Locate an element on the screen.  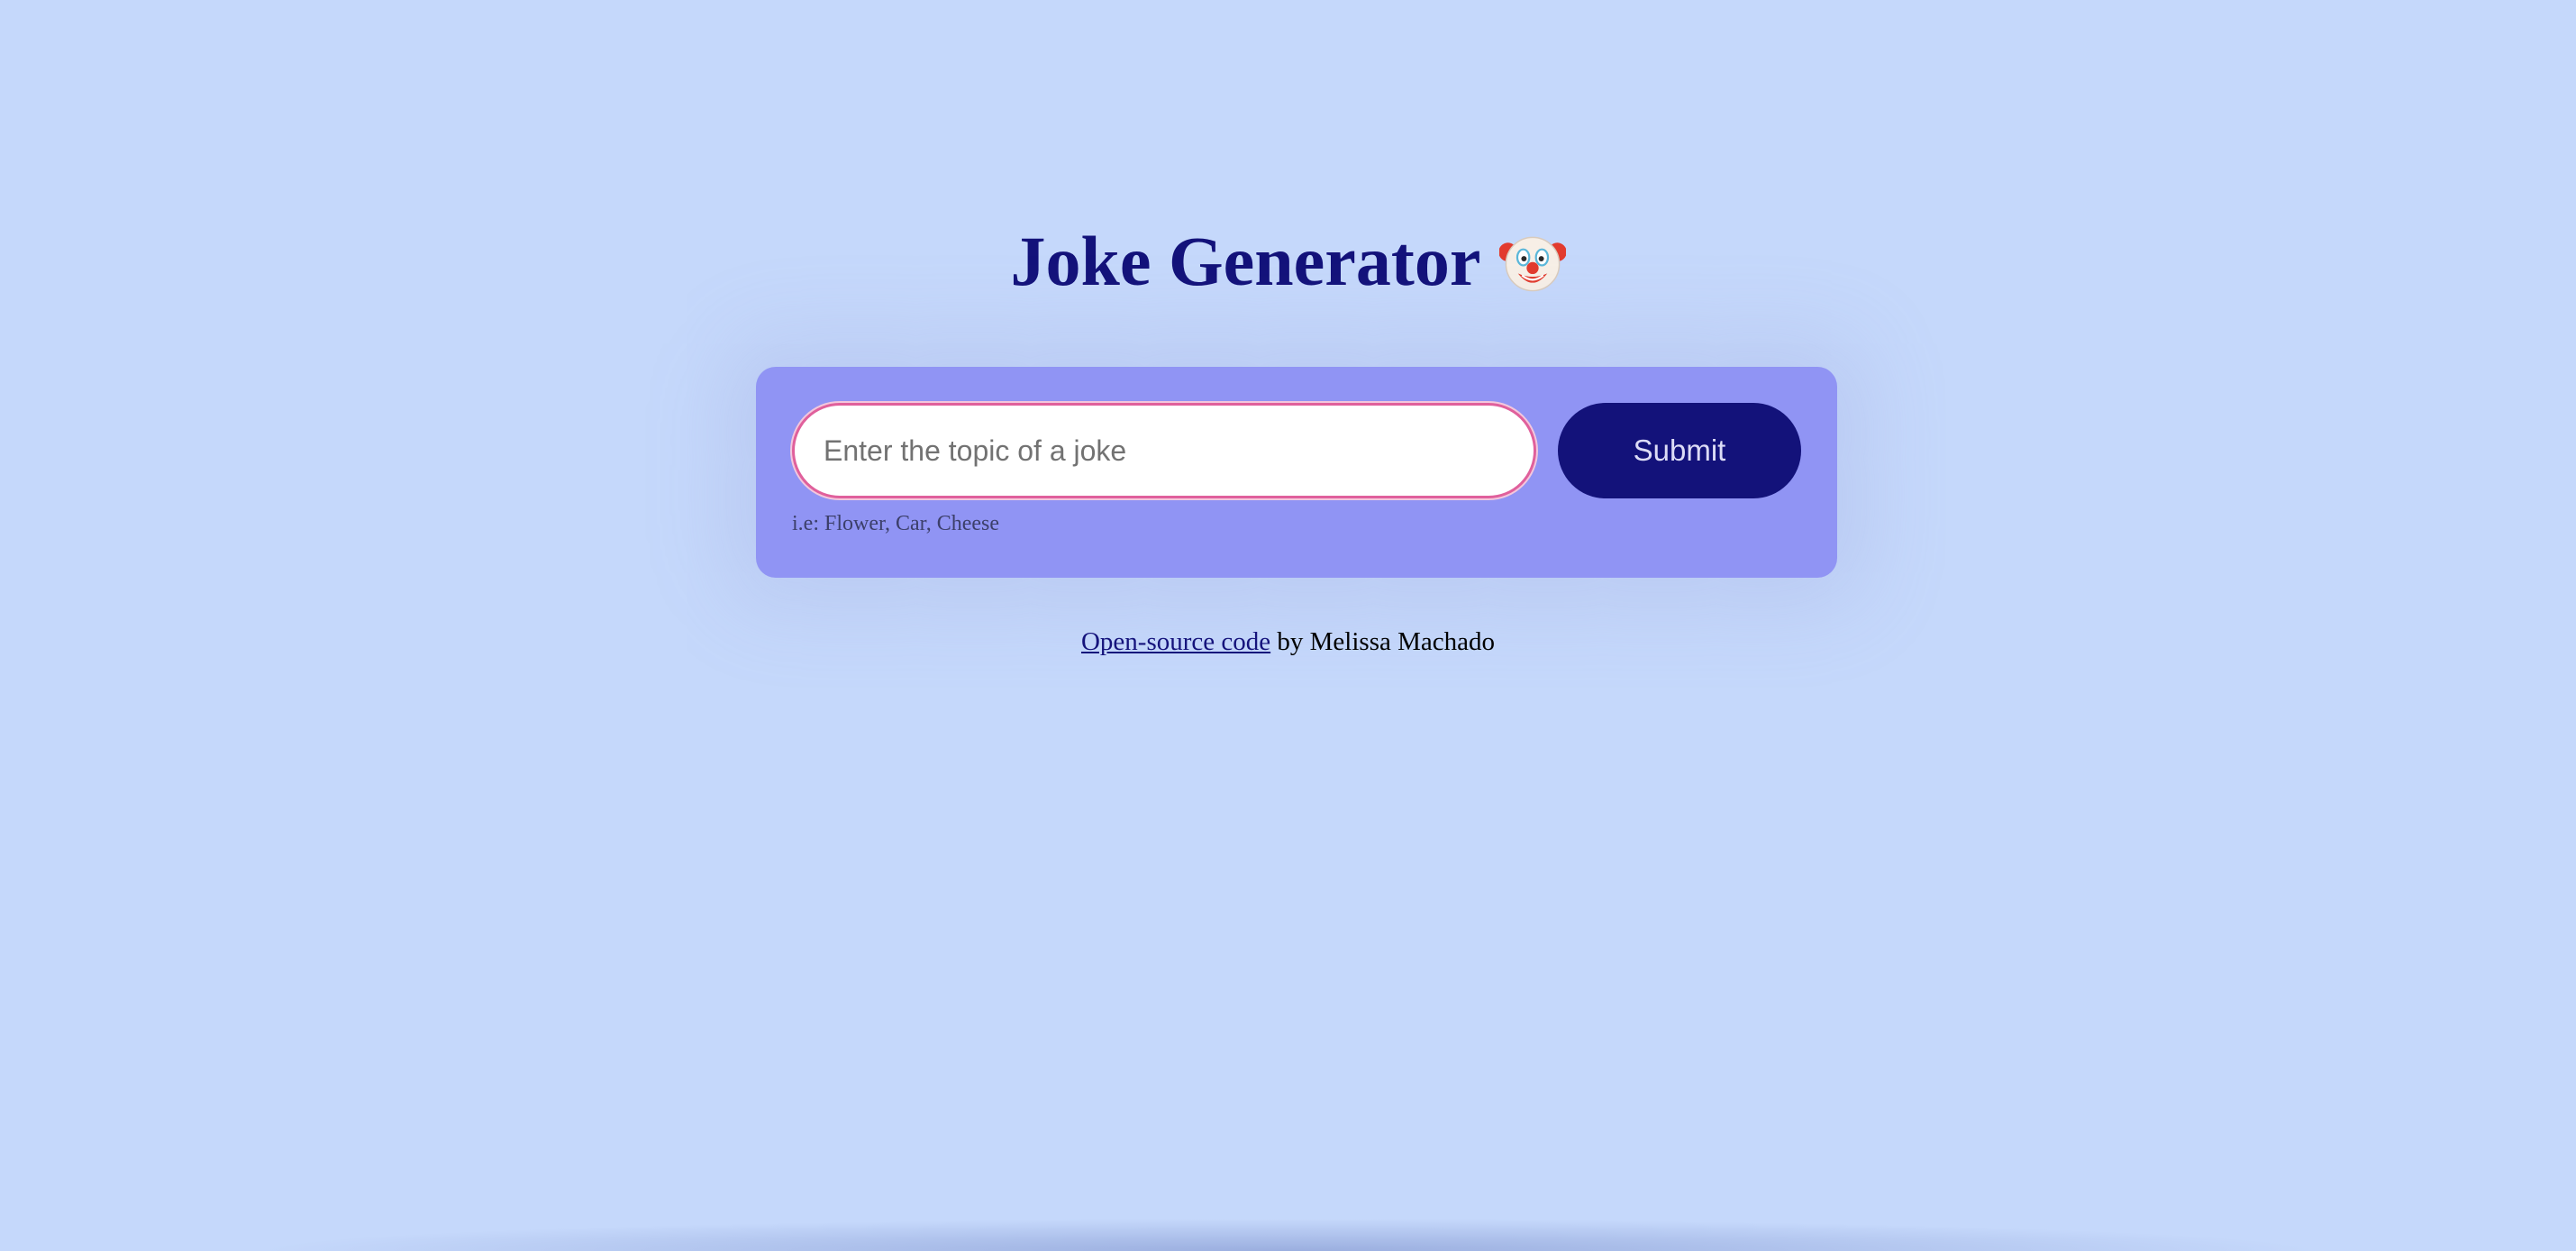
page-title: Joke Generator is located at coordinates (1288, 261).